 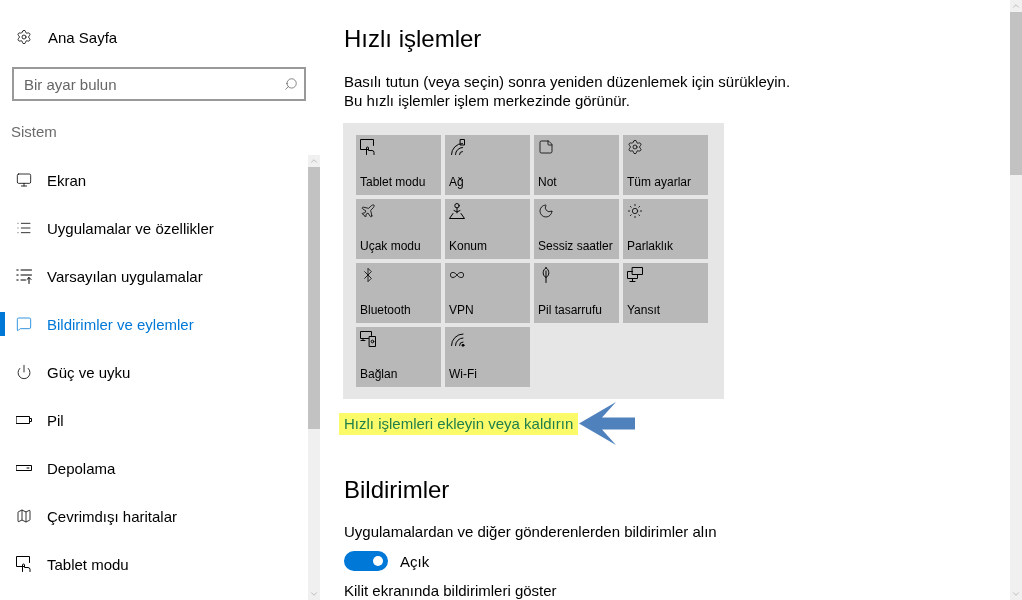 I want to click on quick-action-tile: Uçak modu, so click(x=398, y=229).